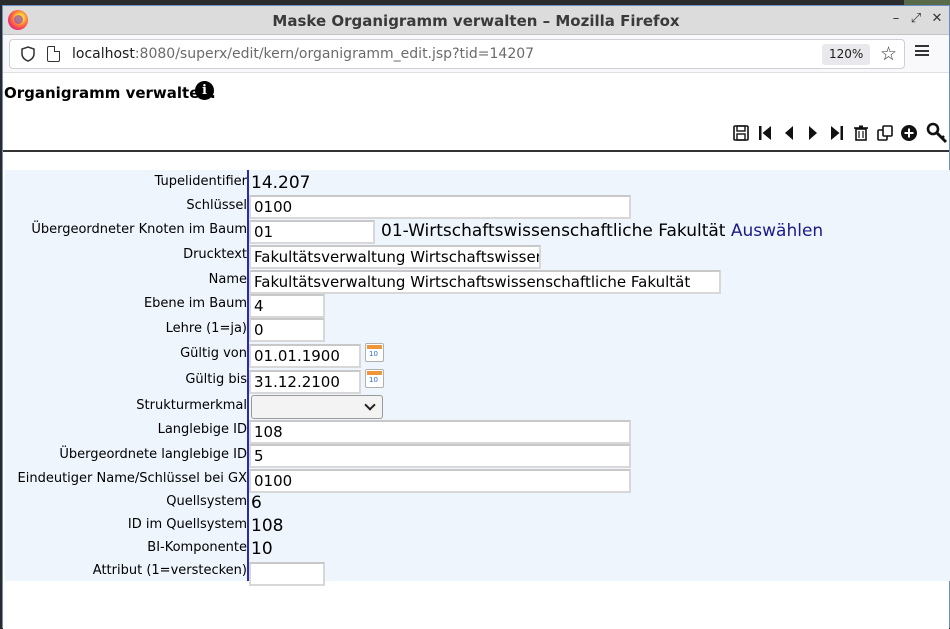  Describe the element at coordinates (741, 133) in the screenshot. I see `save-icon` at that location.